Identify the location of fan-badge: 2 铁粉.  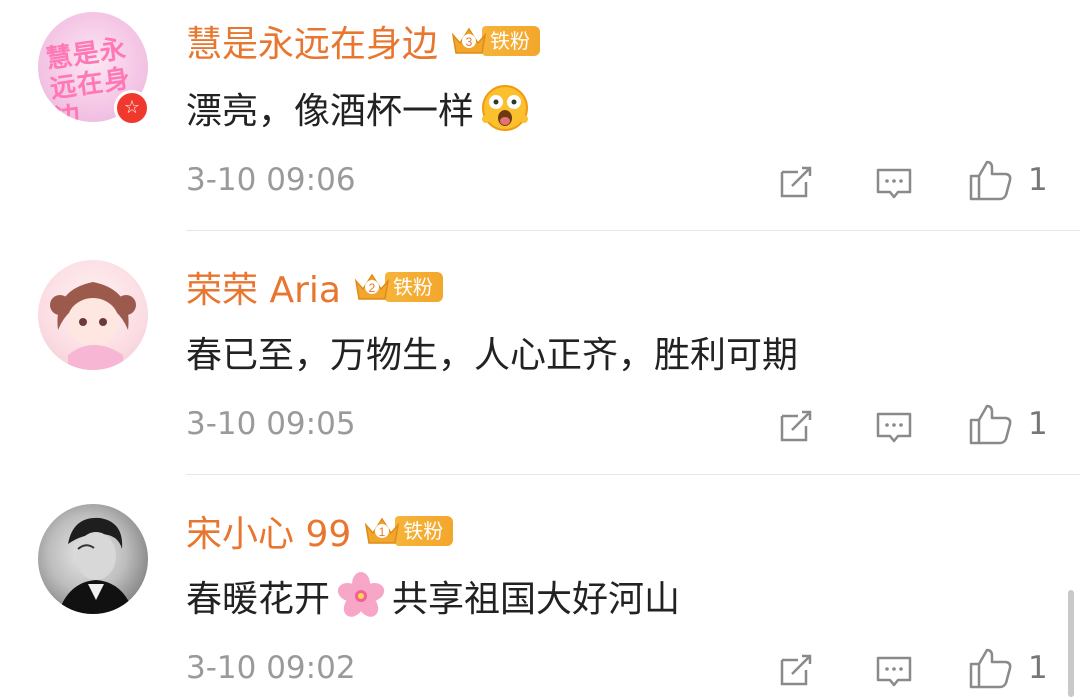
(398, 287).